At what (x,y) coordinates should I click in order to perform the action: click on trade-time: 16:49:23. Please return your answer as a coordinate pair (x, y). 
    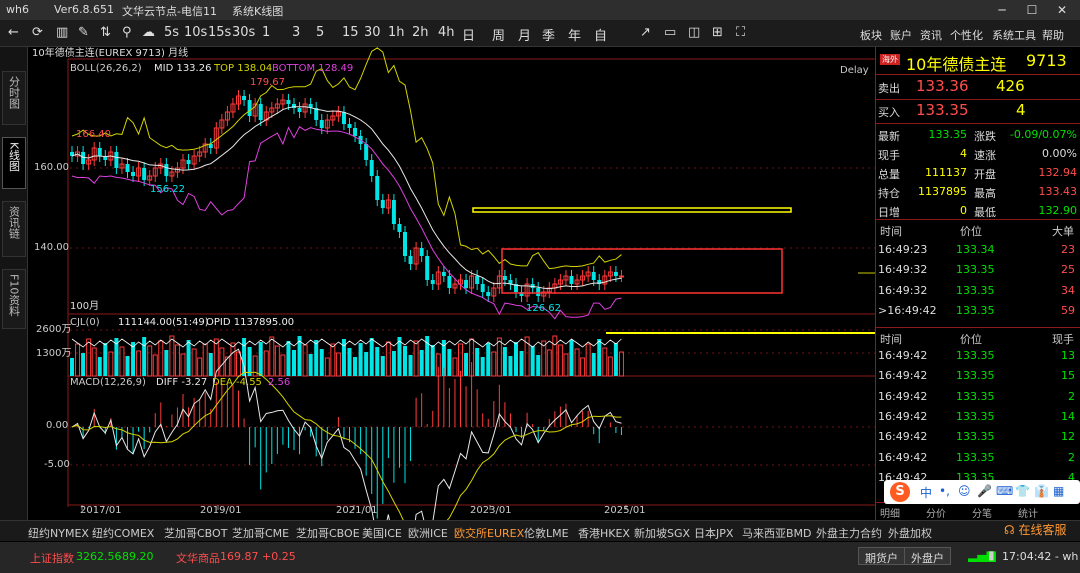
    Looking at the image, I should click on (903, 249).